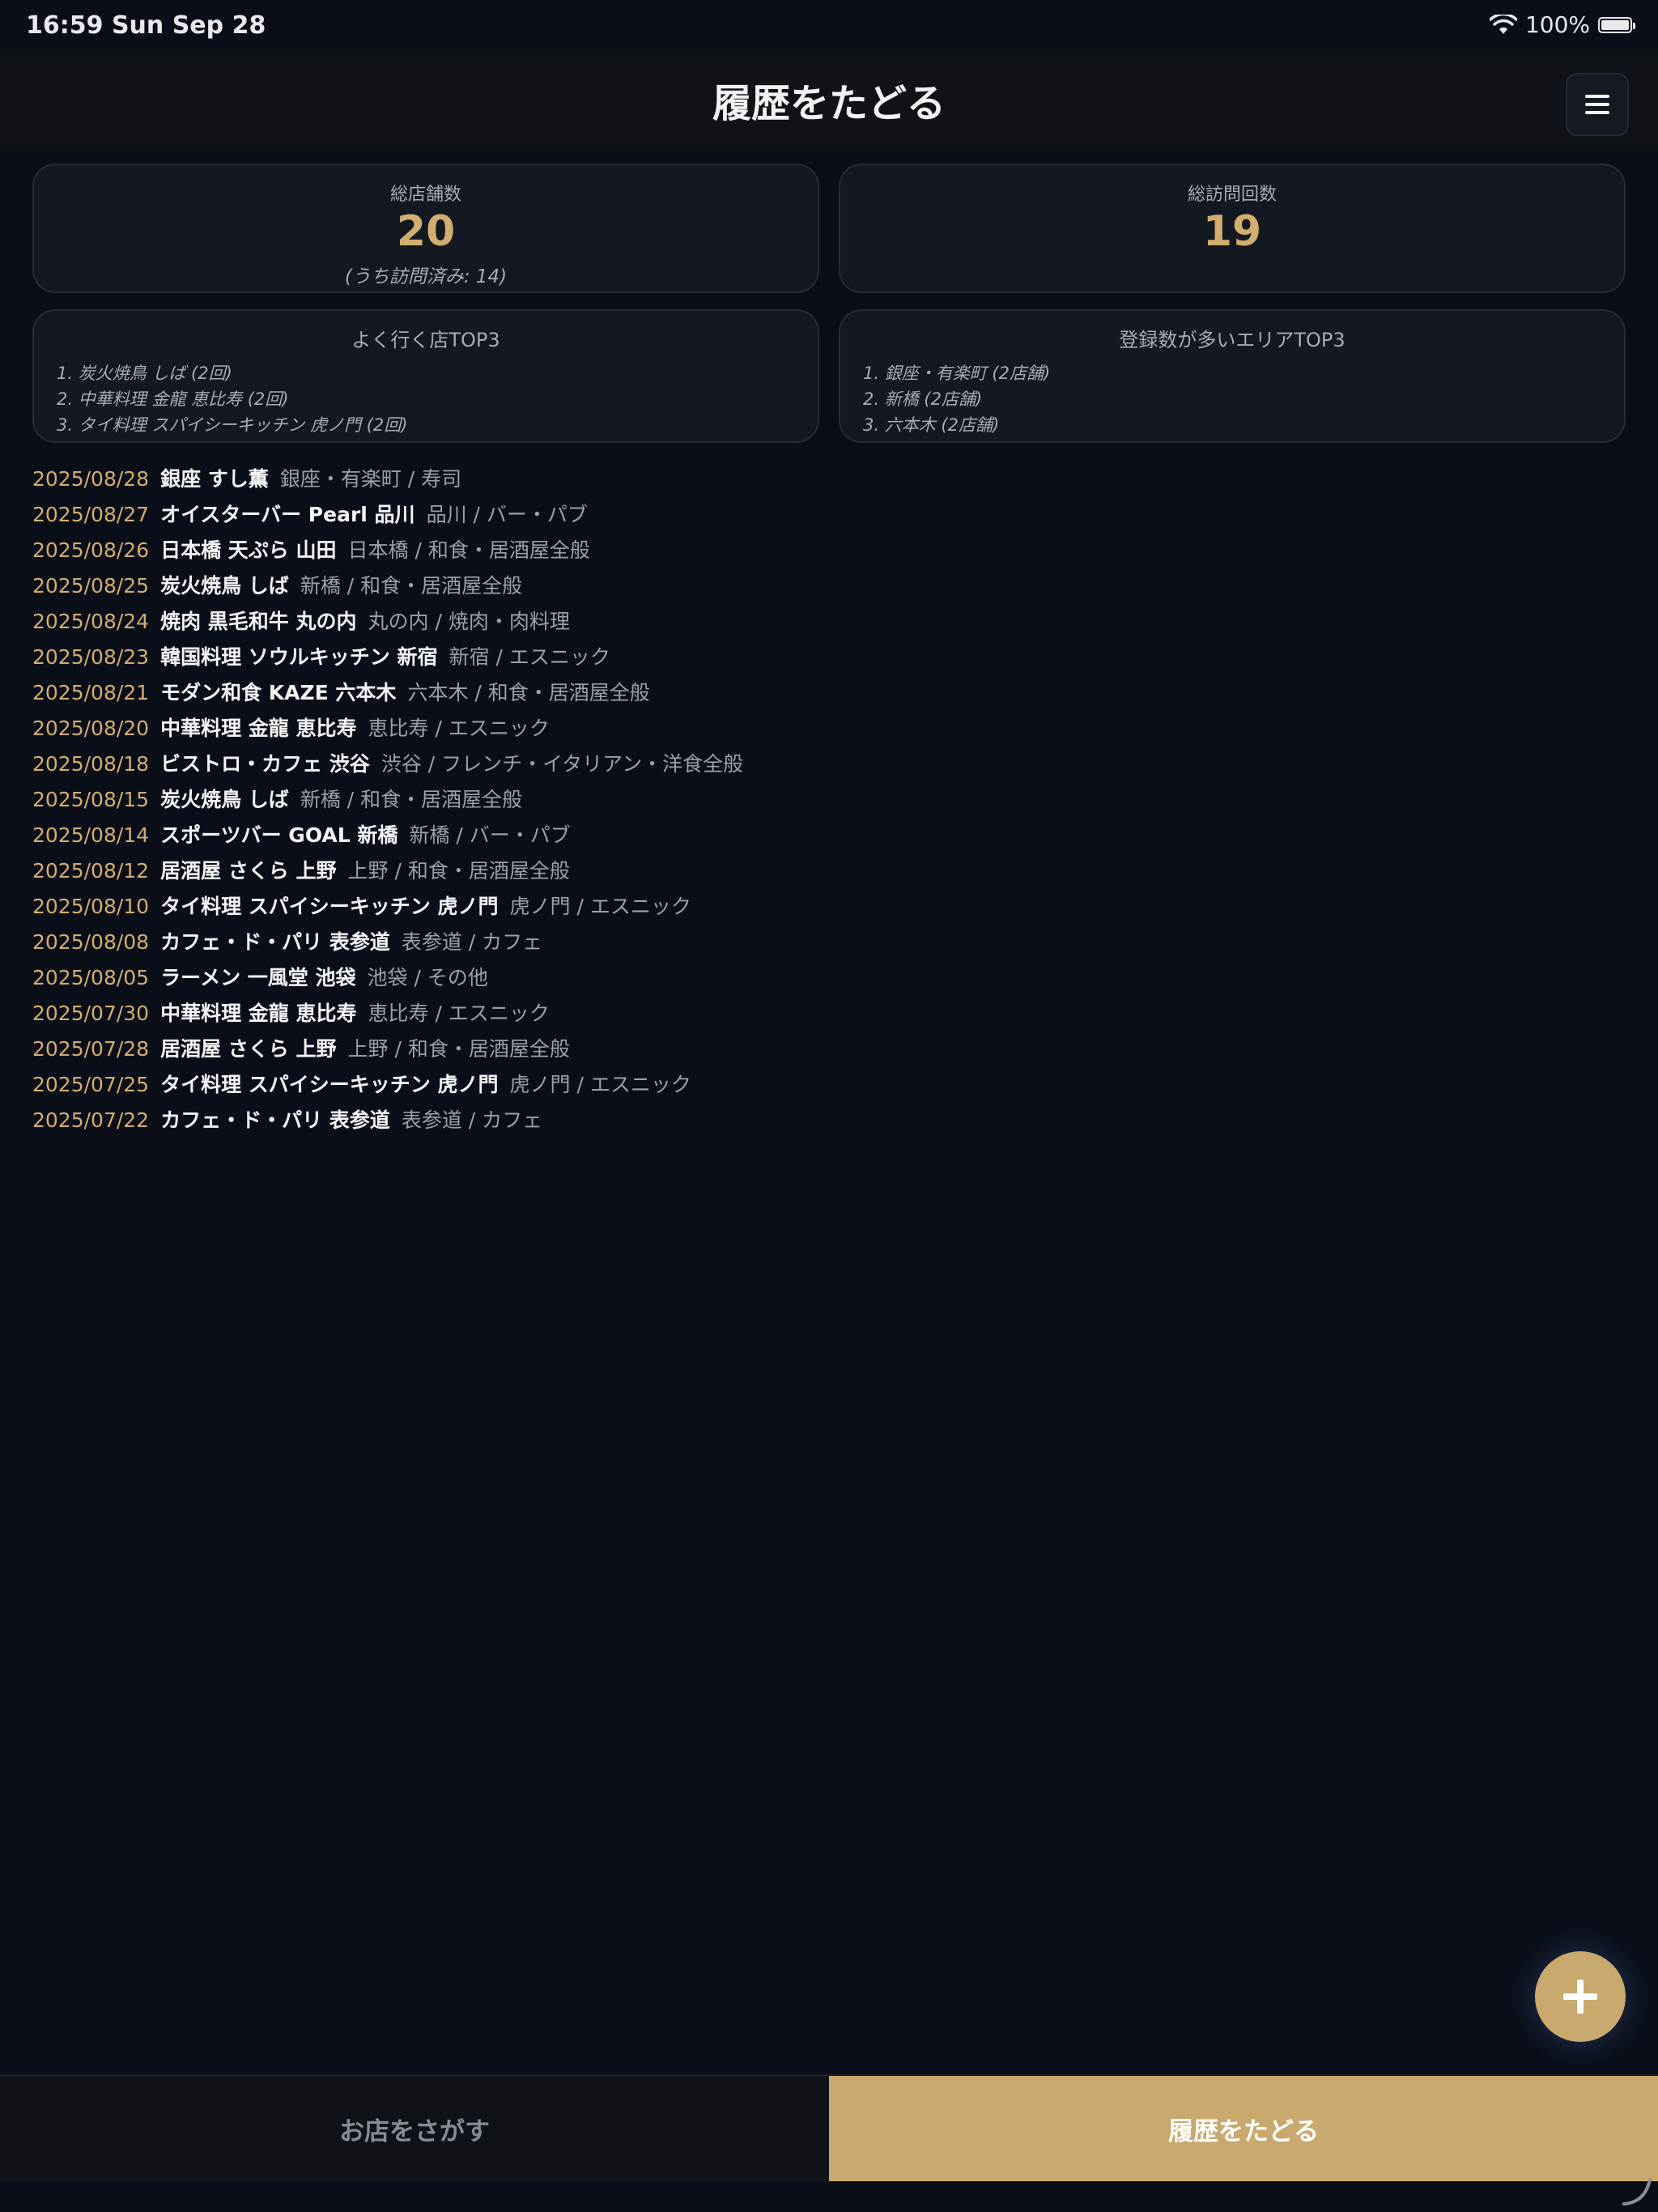 The width and height of the screenshot is (1658, 2212). What do you see at coordinates (1232, 195) in the screenshot?
I see `total-visits-label: 総訪問回数` at bounding box center [1232, 195].